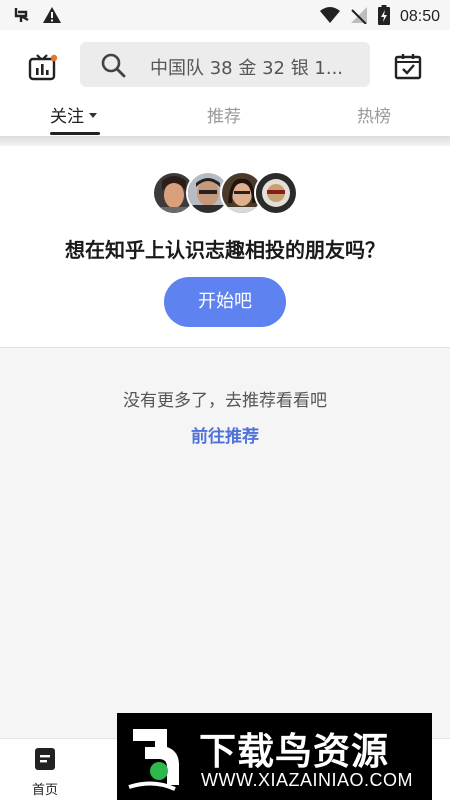 The image size is (450, 800). What do you see at coordinates (294, 751) in the screenshot?
I see `watermark-title: 下载鸟资源` at bounding box center [294, 751].